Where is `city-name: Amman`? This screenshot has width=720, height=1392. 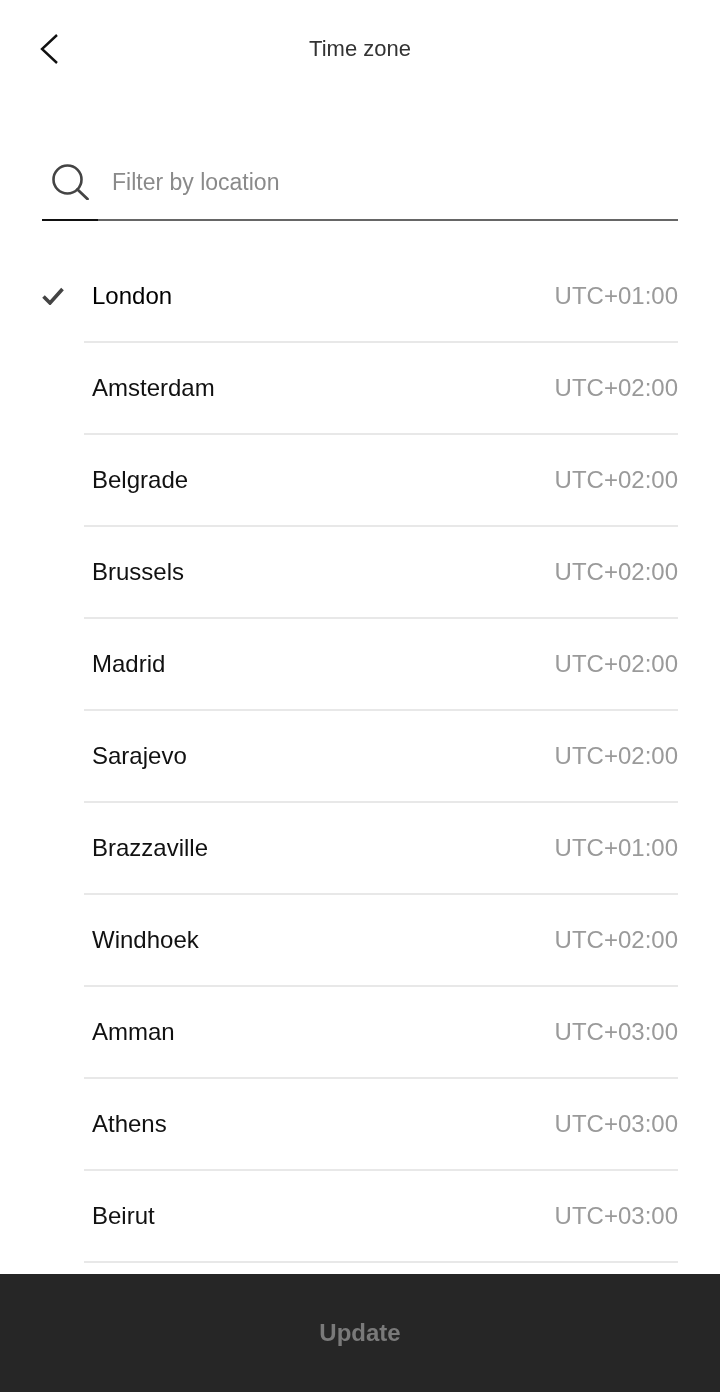 city-name: Amman is located at coordinates (133, 1032).